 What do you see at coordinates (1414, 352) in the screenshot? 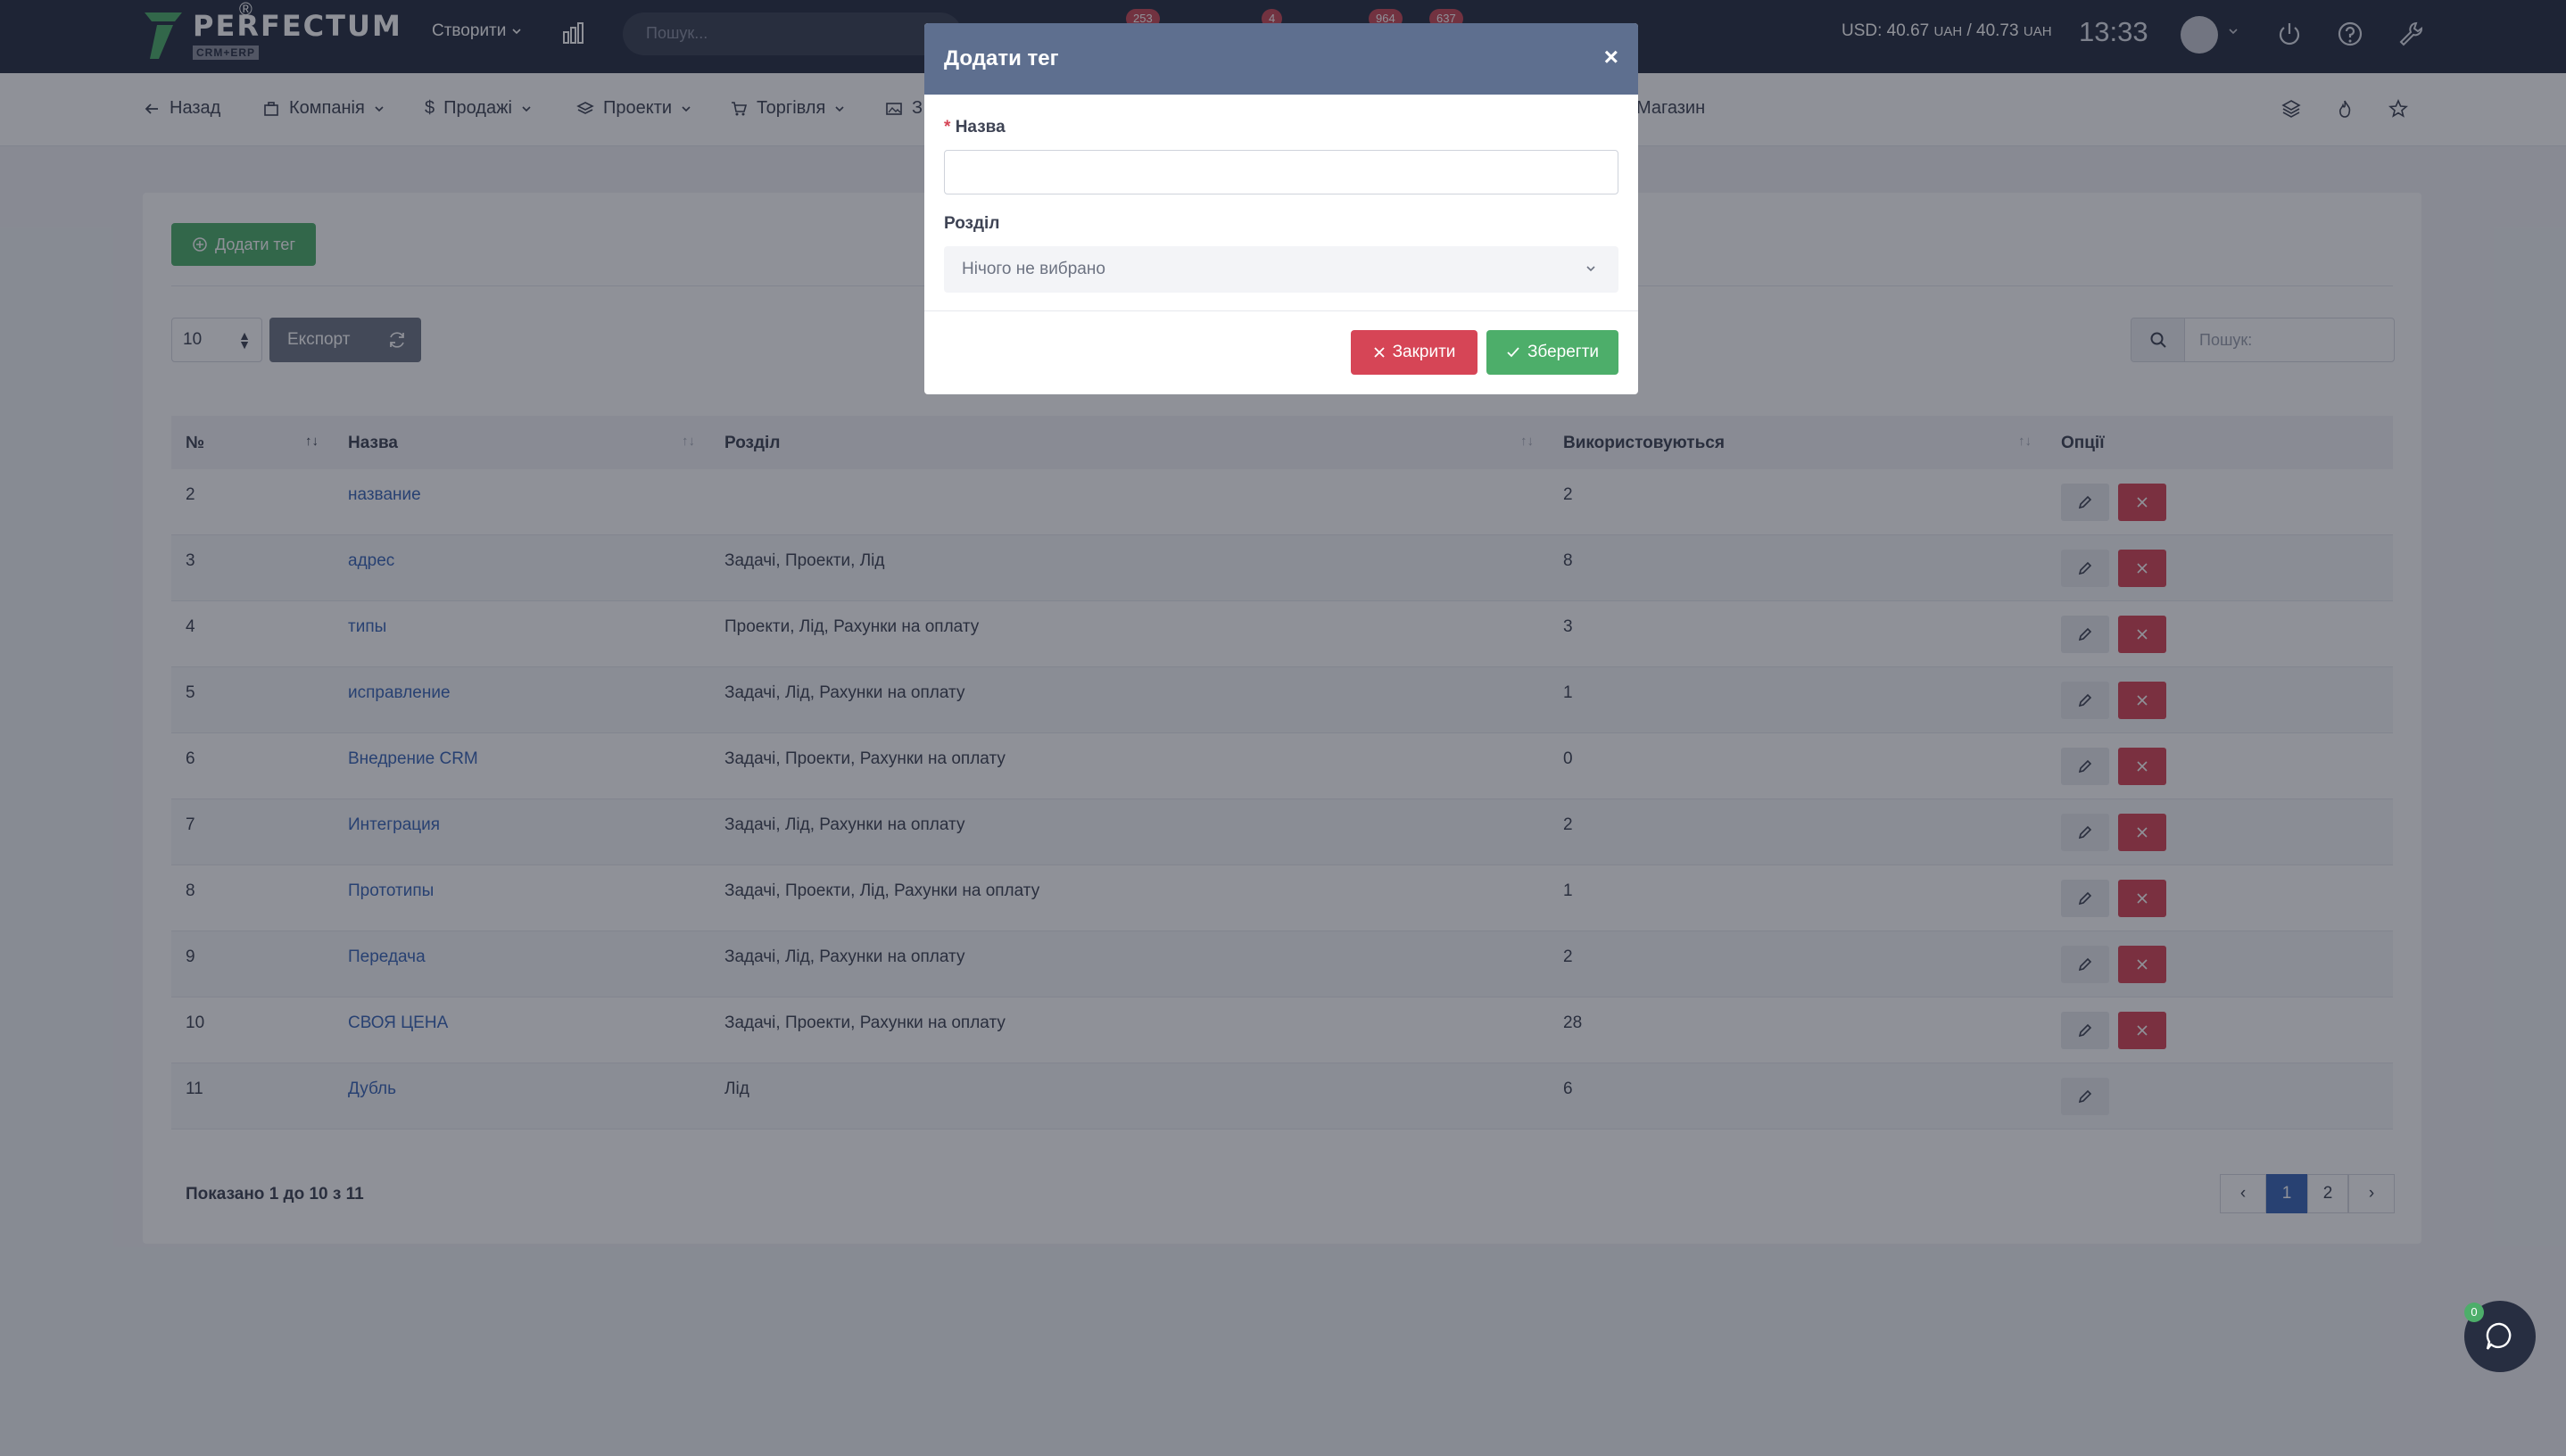
I see `close-button: Закрити` at bounding box center [1414, 352].